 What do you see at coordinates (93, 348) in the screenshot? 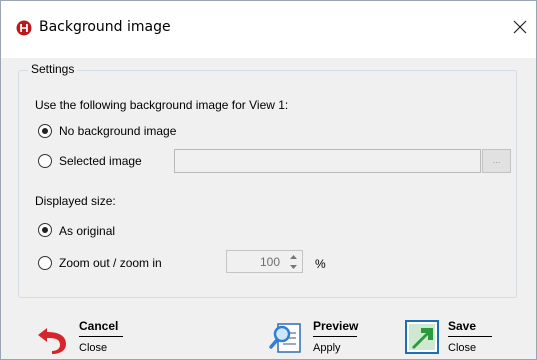
I see `cancel-button-sublabel: Close` at bounding box center [93, 348].